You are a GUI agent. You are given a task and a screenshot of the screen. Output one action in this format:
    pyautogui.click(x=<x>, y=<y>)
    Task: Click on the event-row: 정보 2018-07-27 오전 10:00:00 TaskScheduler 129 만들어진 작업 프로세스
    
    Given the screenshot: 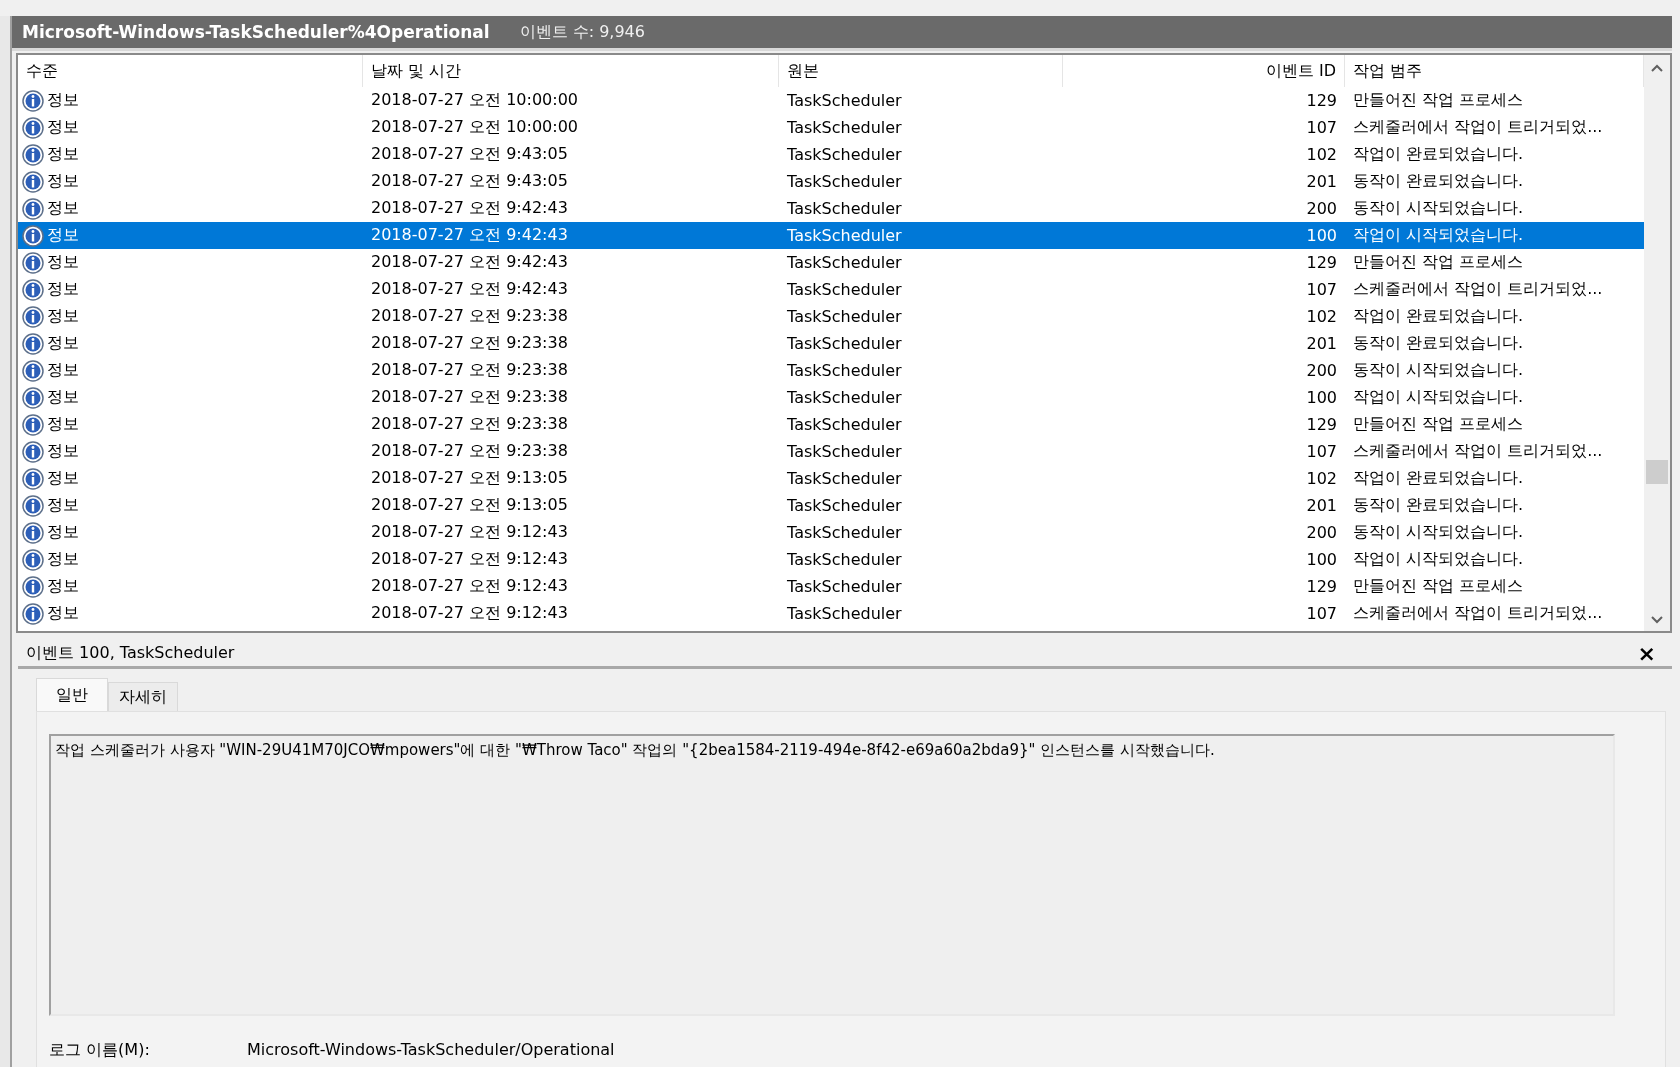 What is the action you would take?
    pyautogui.click(x=831, y=100)
    